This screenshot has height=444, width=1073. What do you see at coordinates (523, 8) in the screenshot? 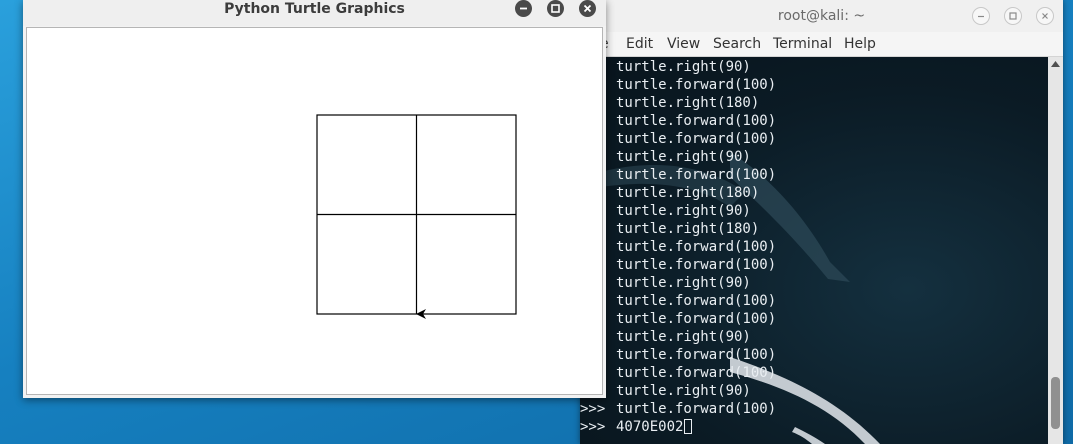
I see `turtle-minimize-icon` at bounding box center [523, 8].